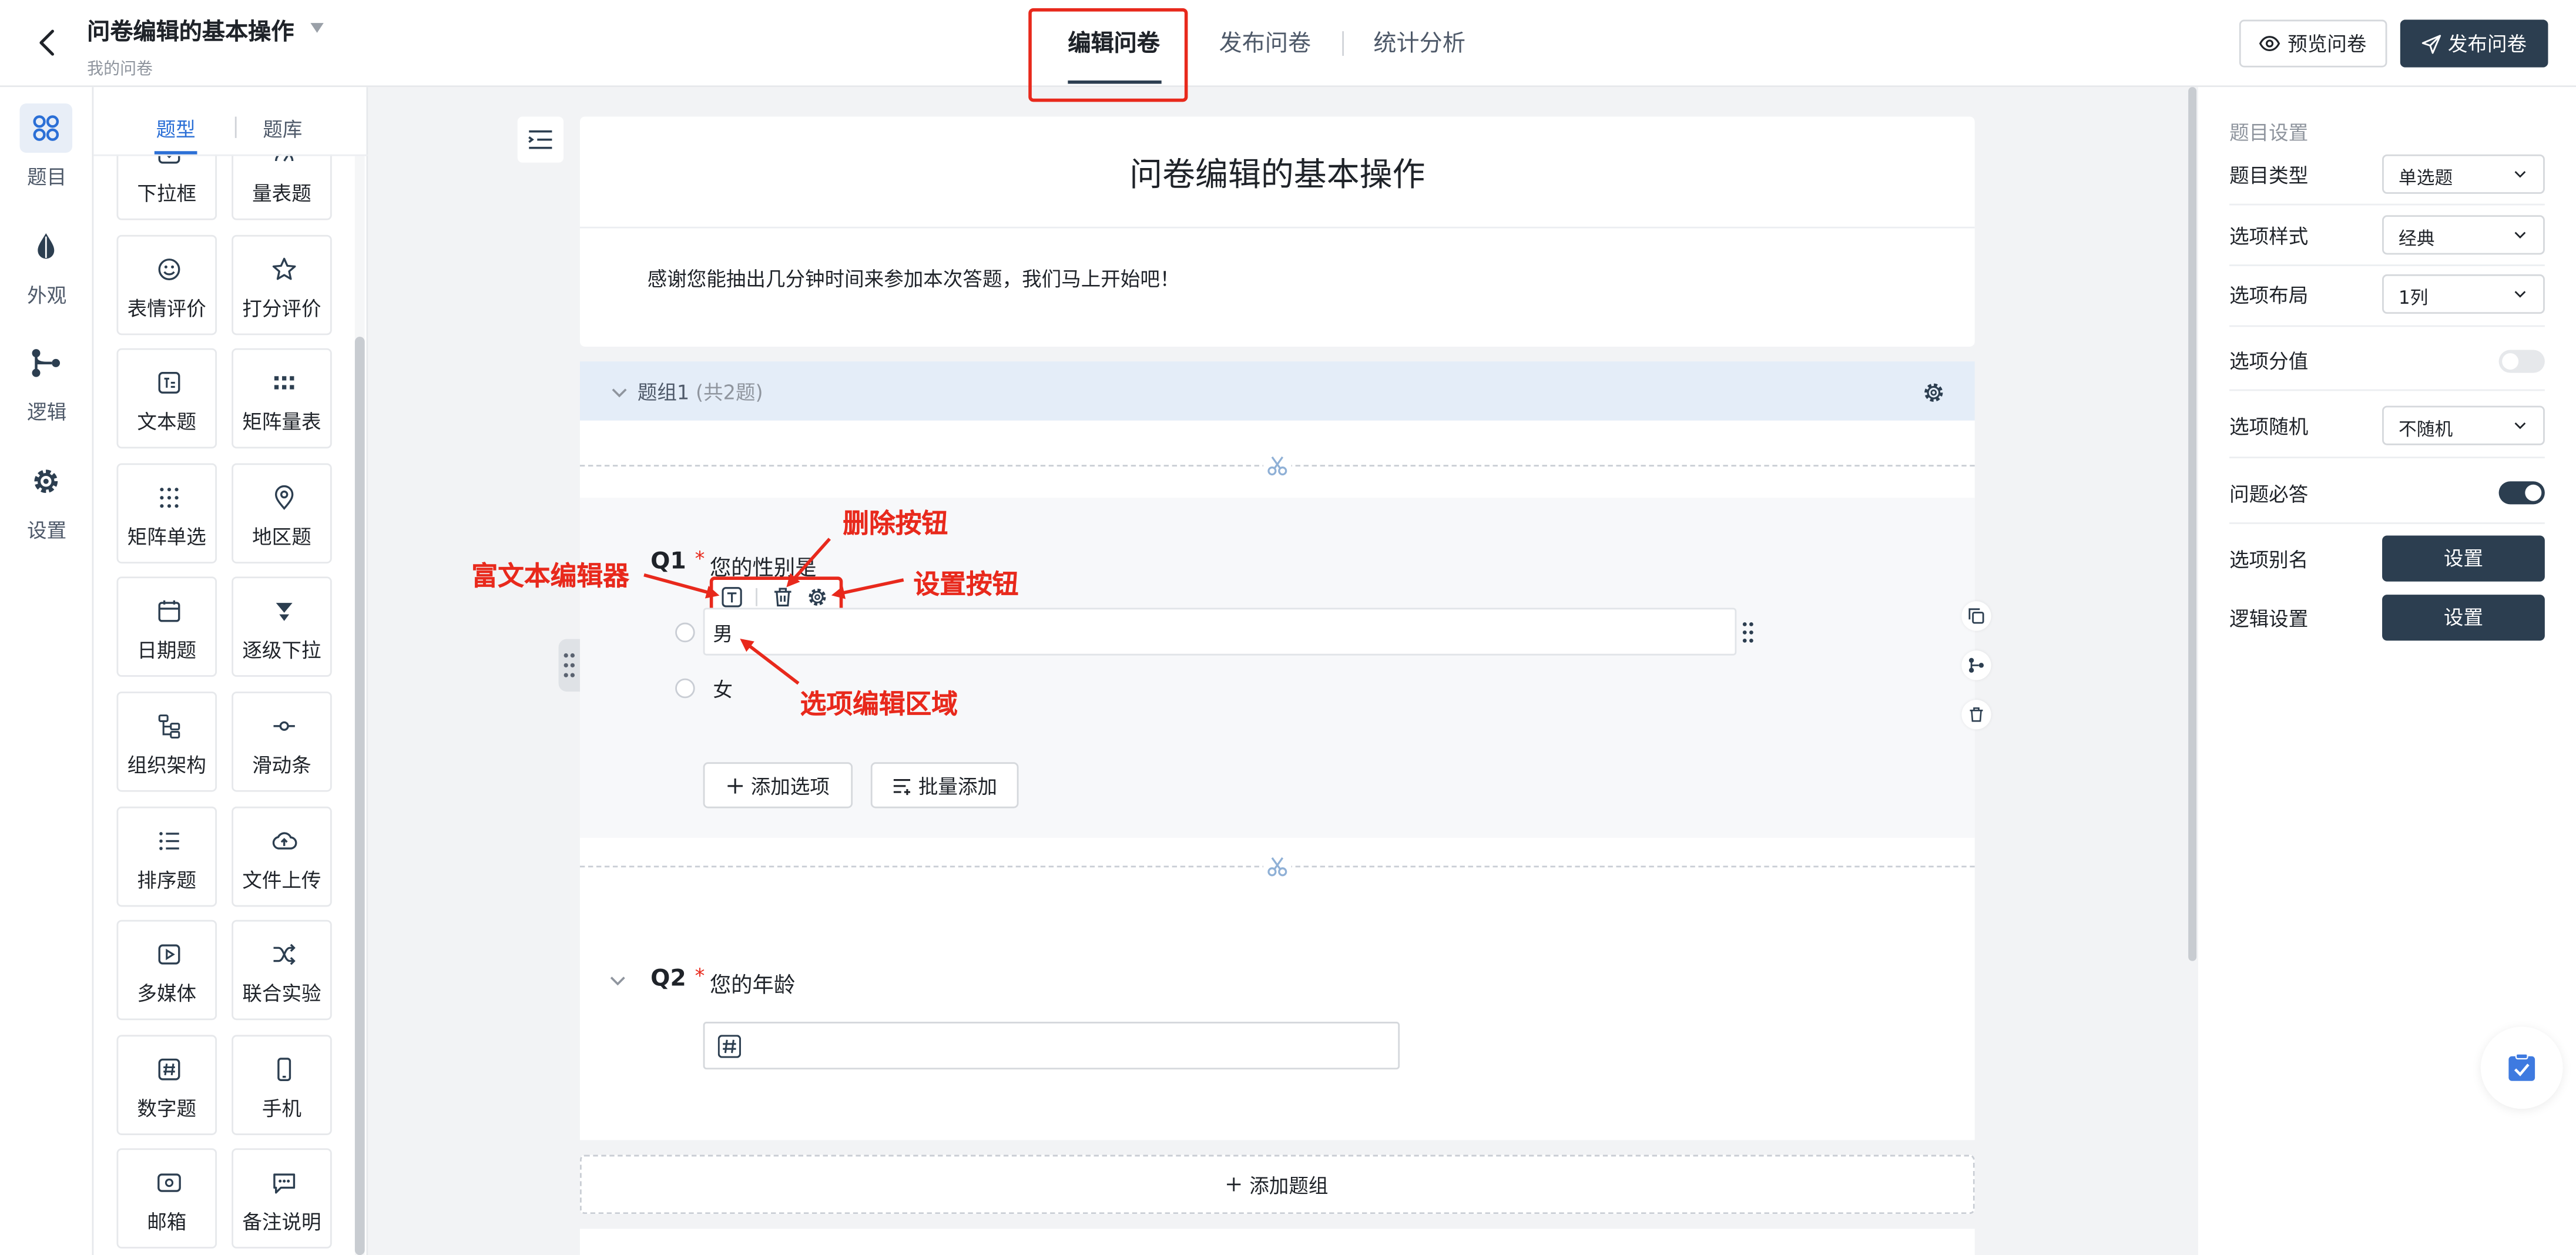 The image size is (2576, 1255). I want to click on tab-publish-survey: 发布问卷, so click(1266, 42).